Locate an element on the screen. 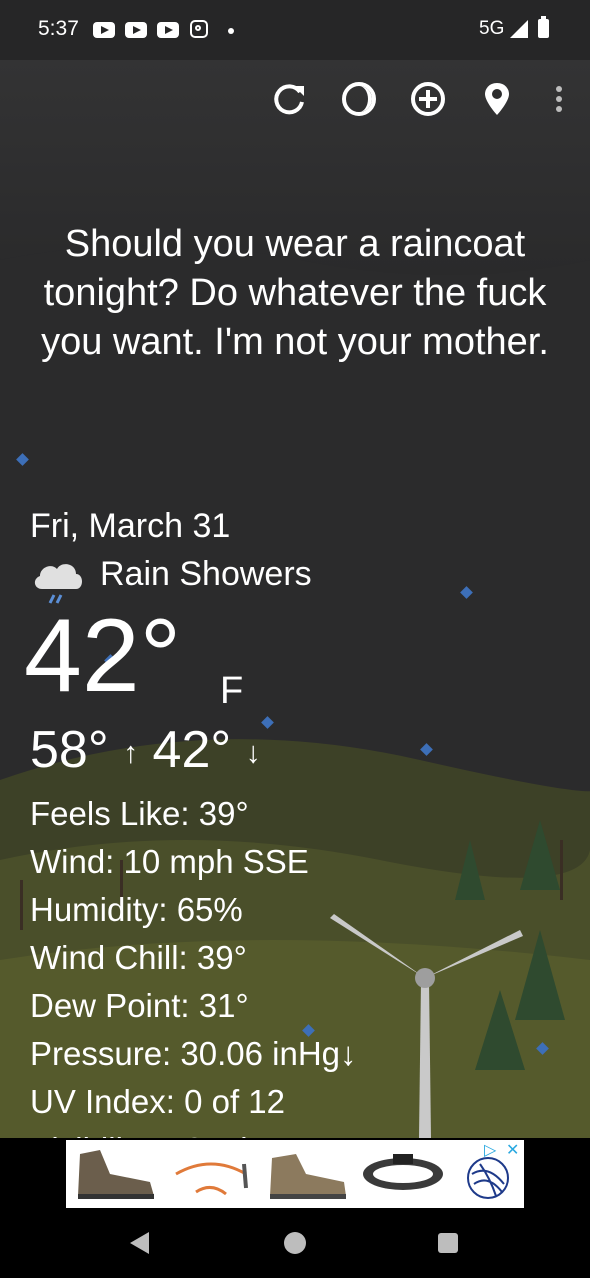  hiking-shoe-image is located at coordinates (307, 1174).